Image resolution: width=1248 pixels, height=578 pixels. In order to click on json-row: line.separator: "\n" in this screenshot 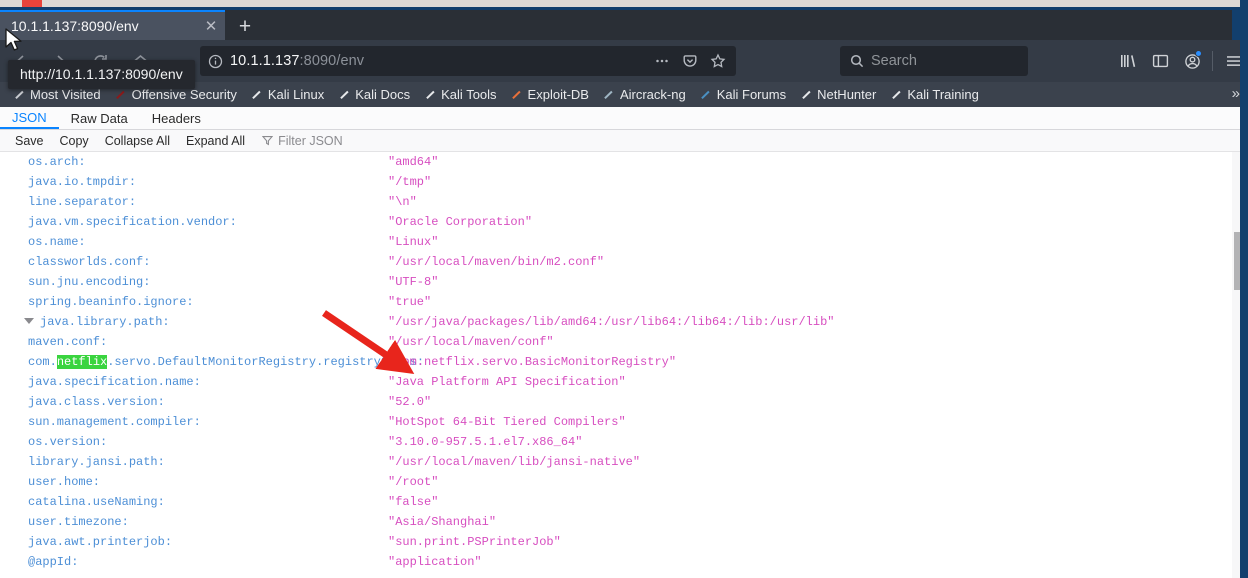, I will do `click(616, 202)`.